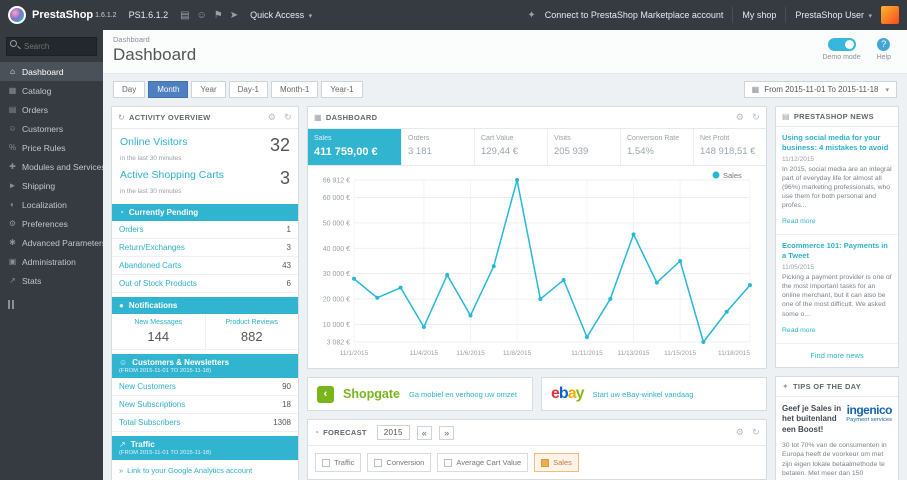 The image size is (907, 480). What do you see at coordinates (820, 89) in the screenshot?
I see `date-range-picker: ▦ From 2015-11-01 To 2015-11-18 ▾` at bounding box center [820, 89].